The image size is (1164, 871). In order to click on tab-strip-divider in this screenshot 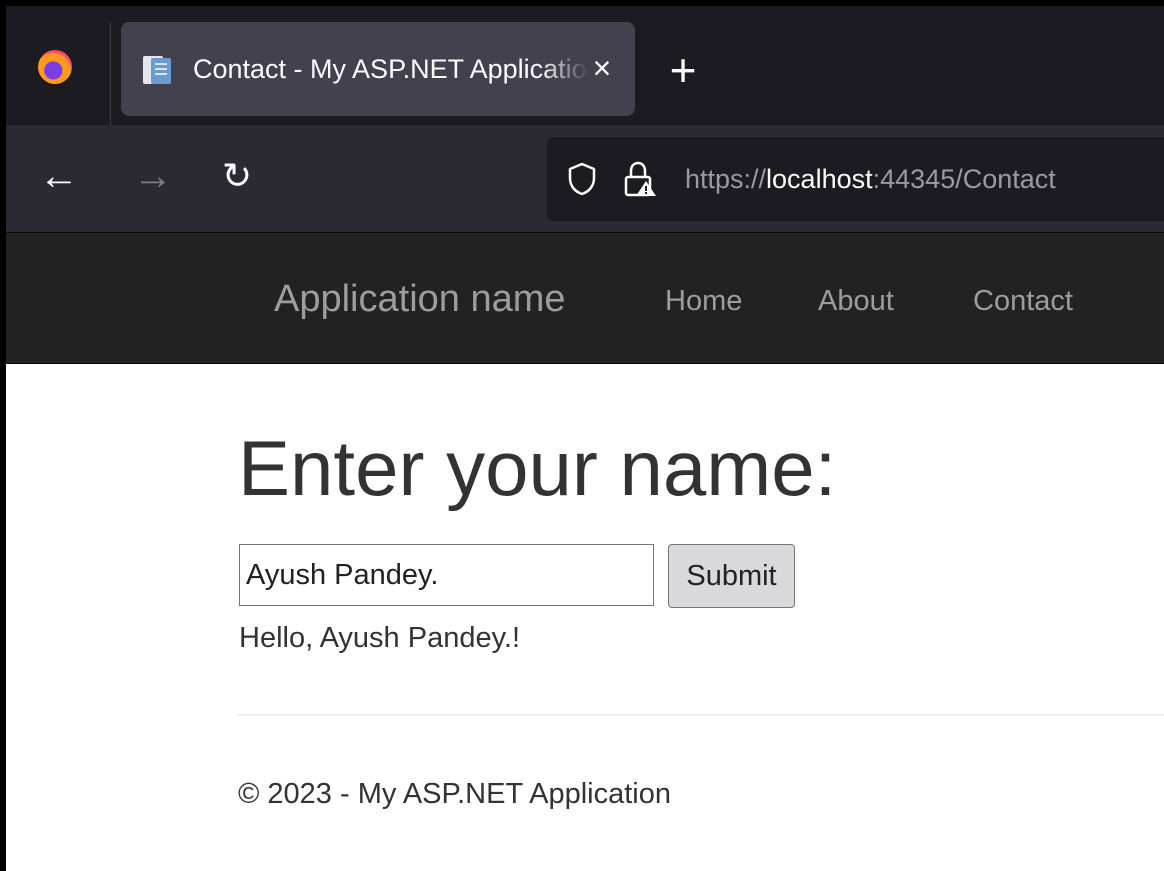, I will do `click(110, 73)`.